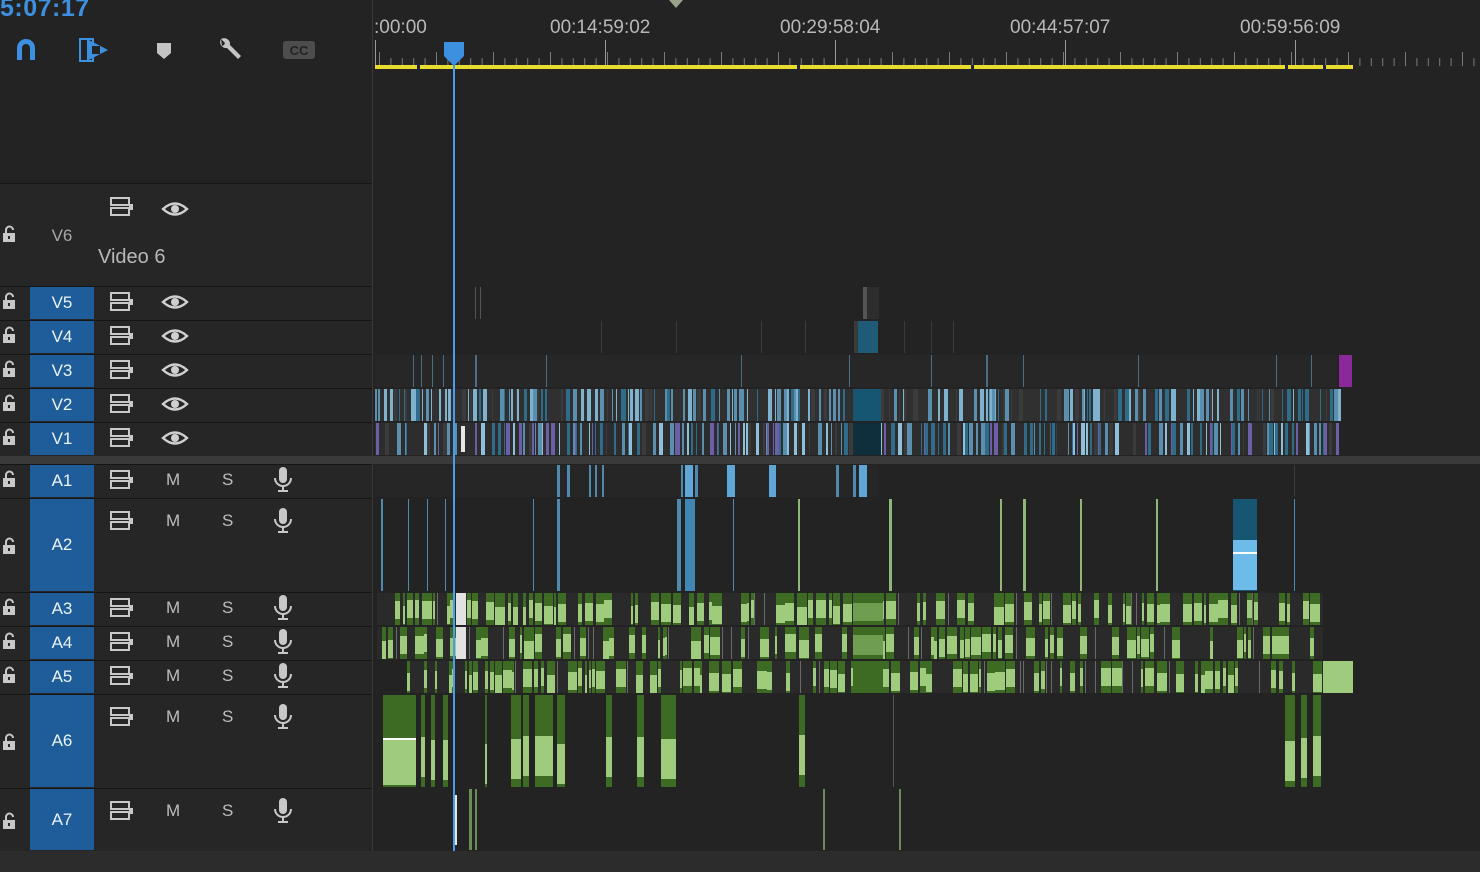 The image size is (1480, 872). Describe the element at coordinates (122, 404) in the screenshot. I see `sync-lock-icon` at that location.